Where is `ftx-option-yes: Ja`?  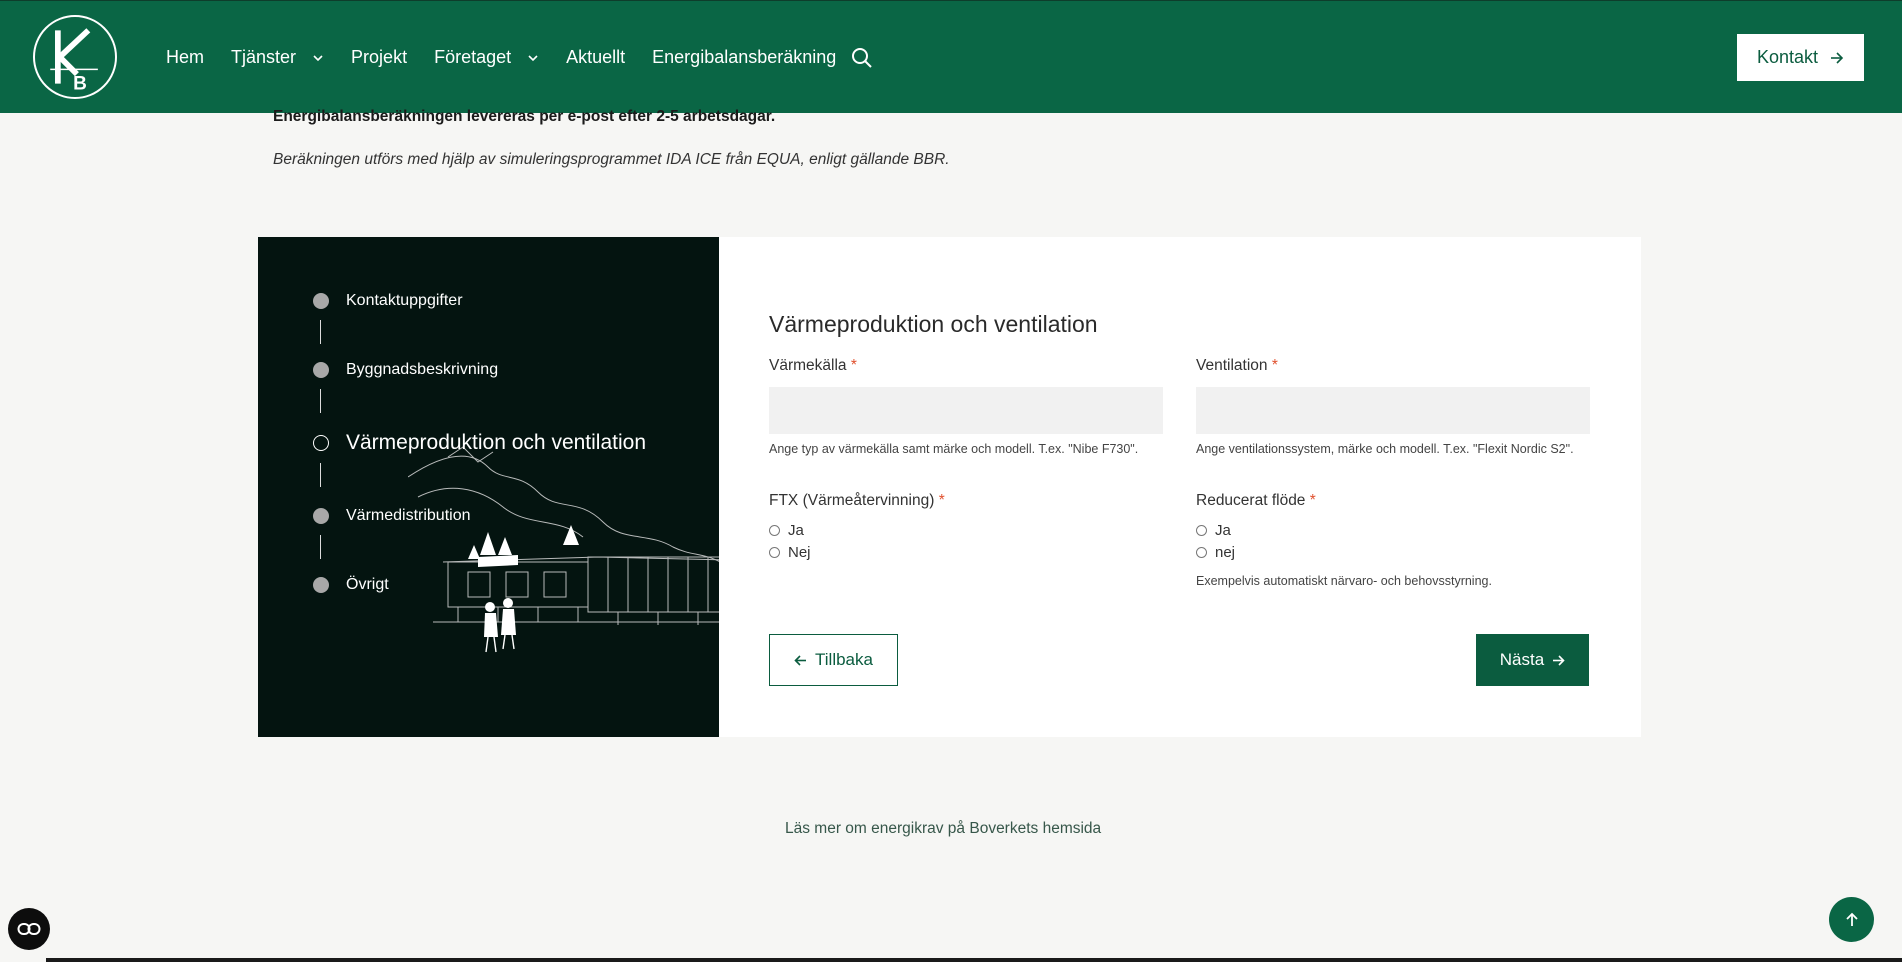
ftx-option-yes: Ja is located at coordinates (786, 530).